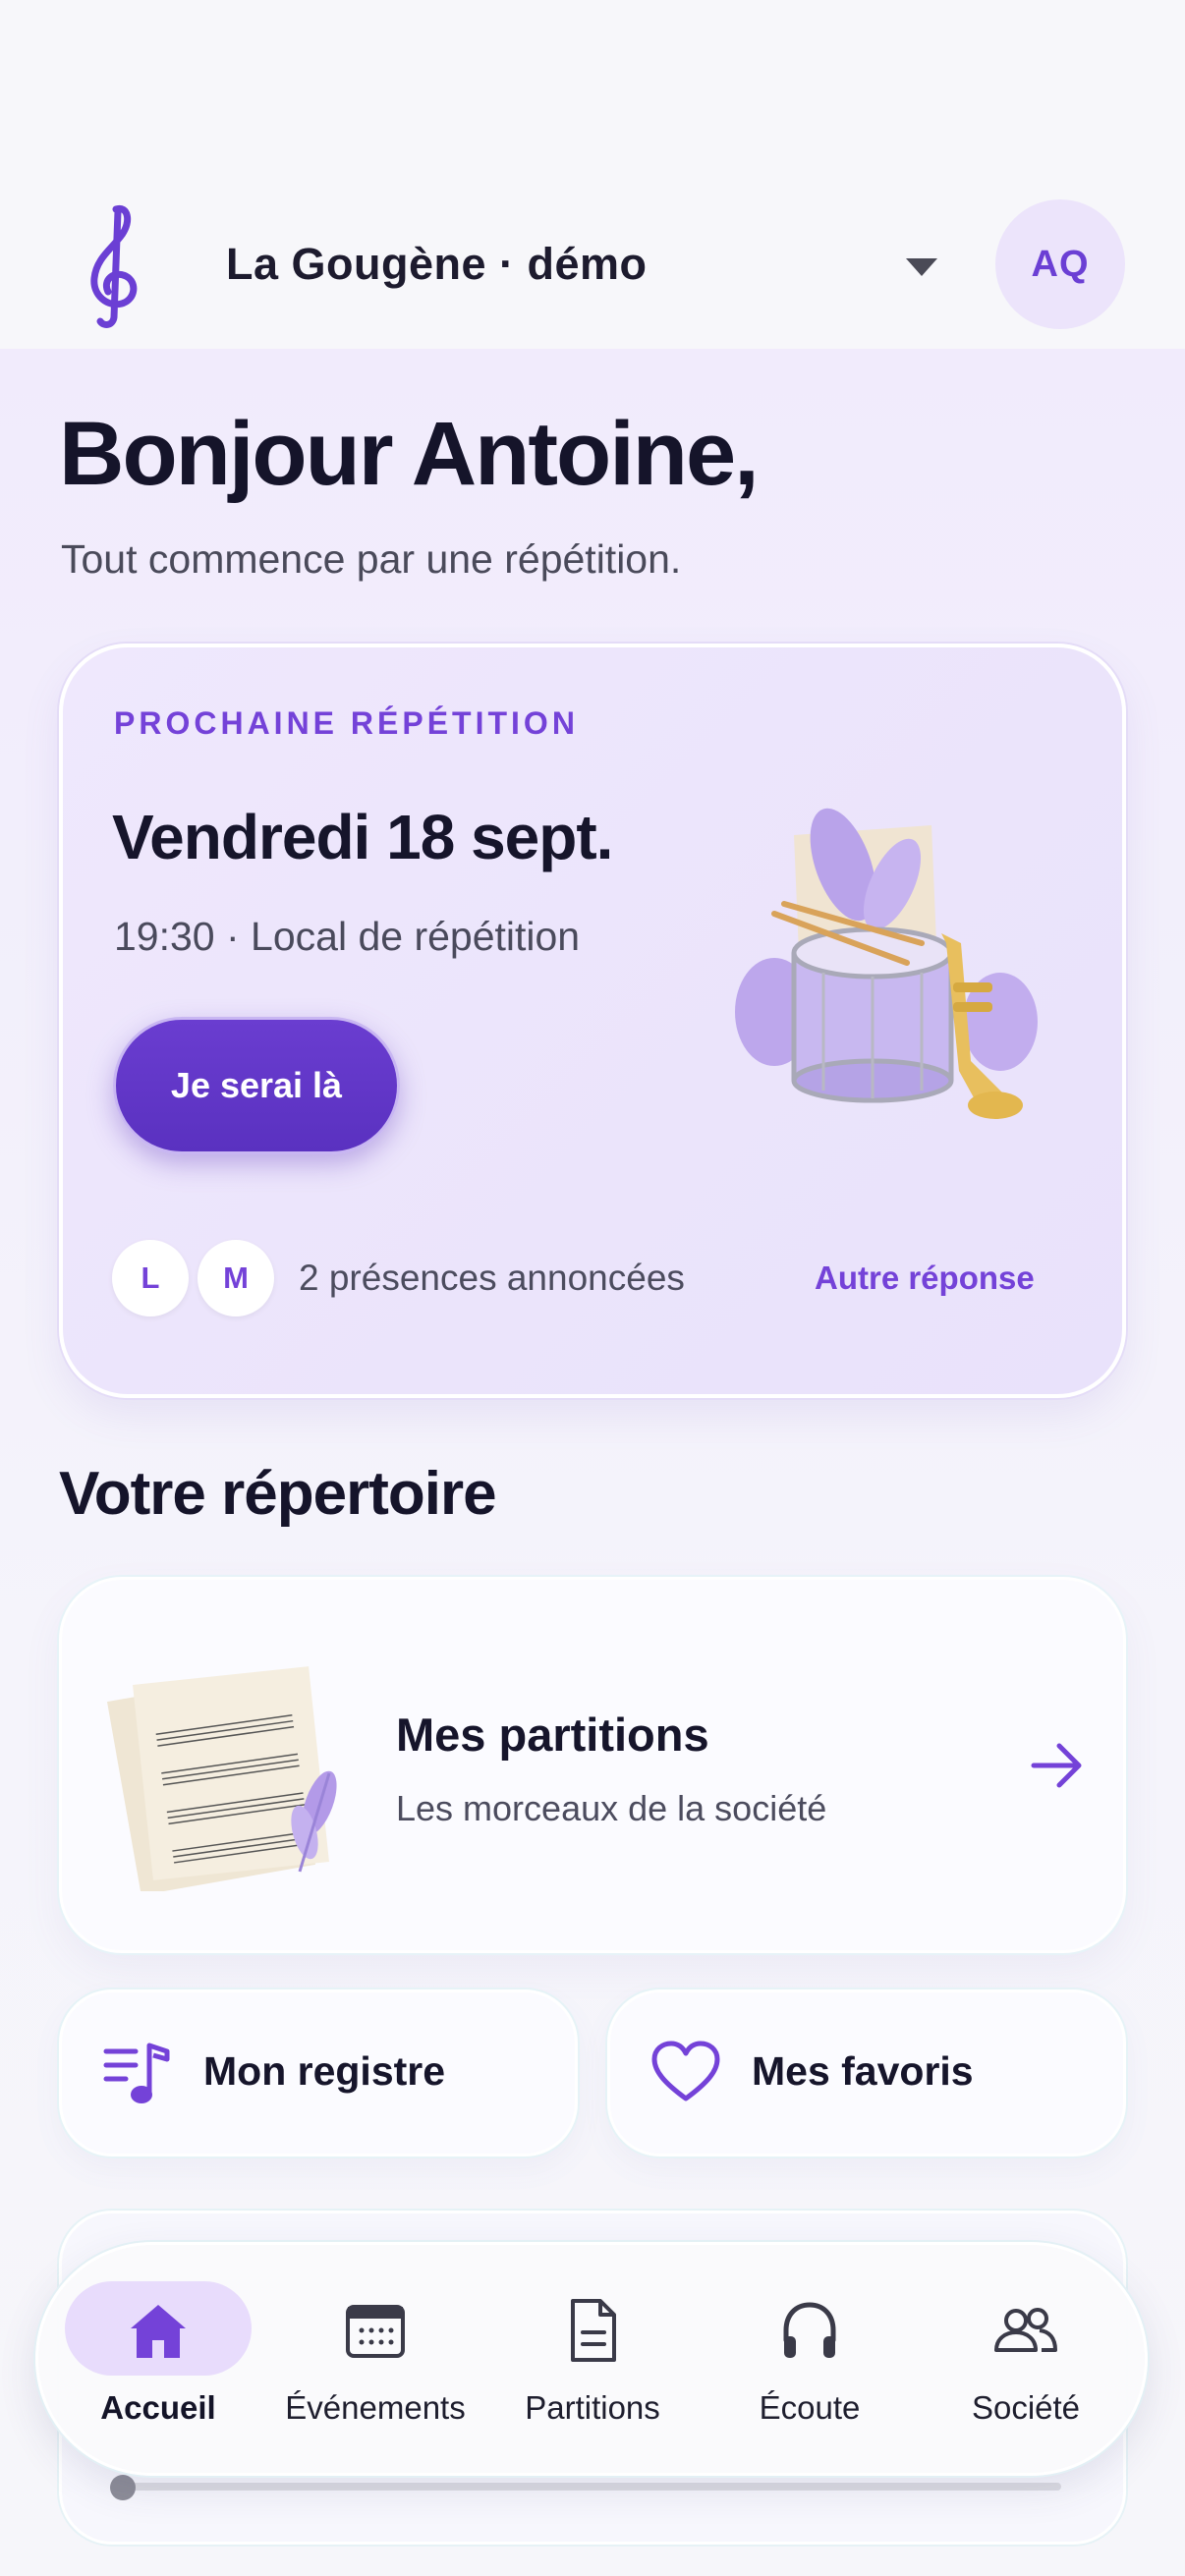  I want to click on rehearsal-date: Vendredi 18 sept., so click(363, 837).